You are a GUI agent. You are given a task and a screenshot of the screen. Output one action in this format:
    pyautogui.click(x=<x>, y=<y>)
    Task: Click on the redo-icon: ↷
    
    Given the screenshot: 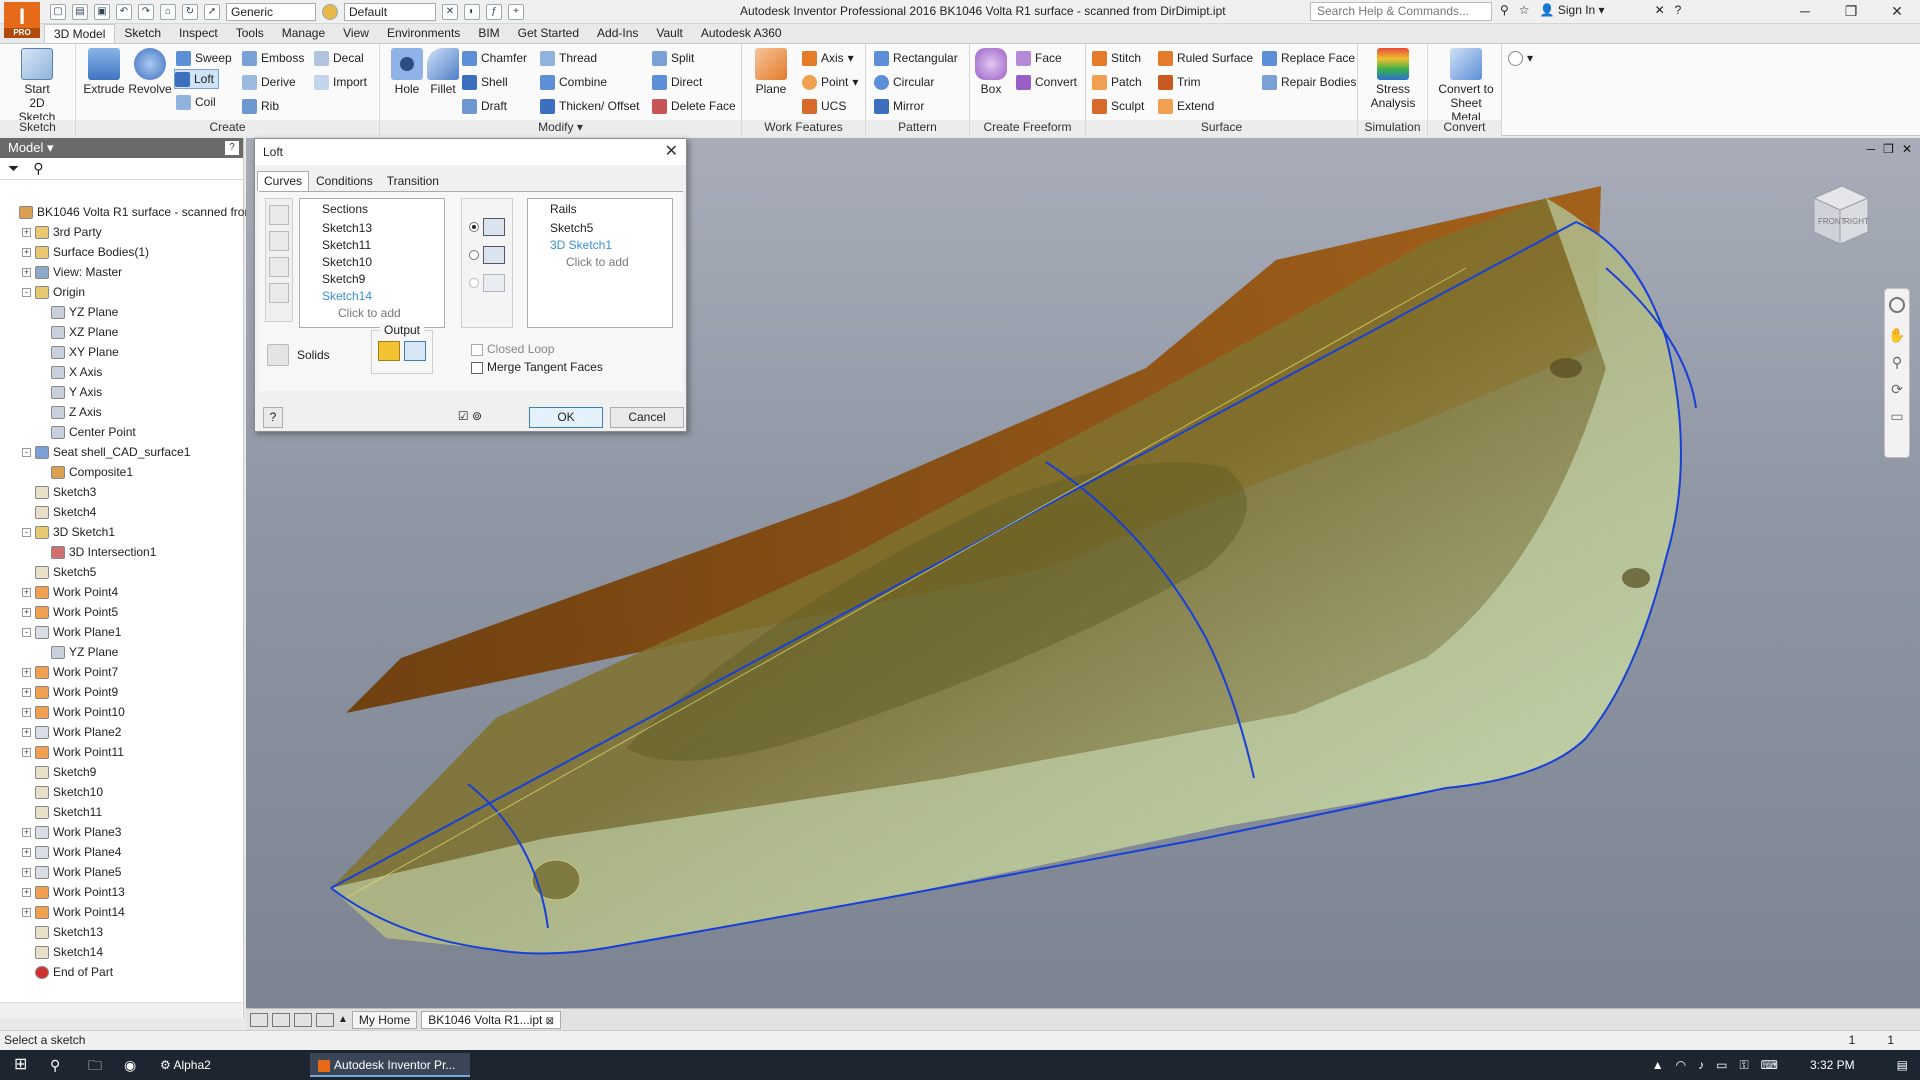 What is the action you would take?
    pyautogui.click(x=146, y=12)
    